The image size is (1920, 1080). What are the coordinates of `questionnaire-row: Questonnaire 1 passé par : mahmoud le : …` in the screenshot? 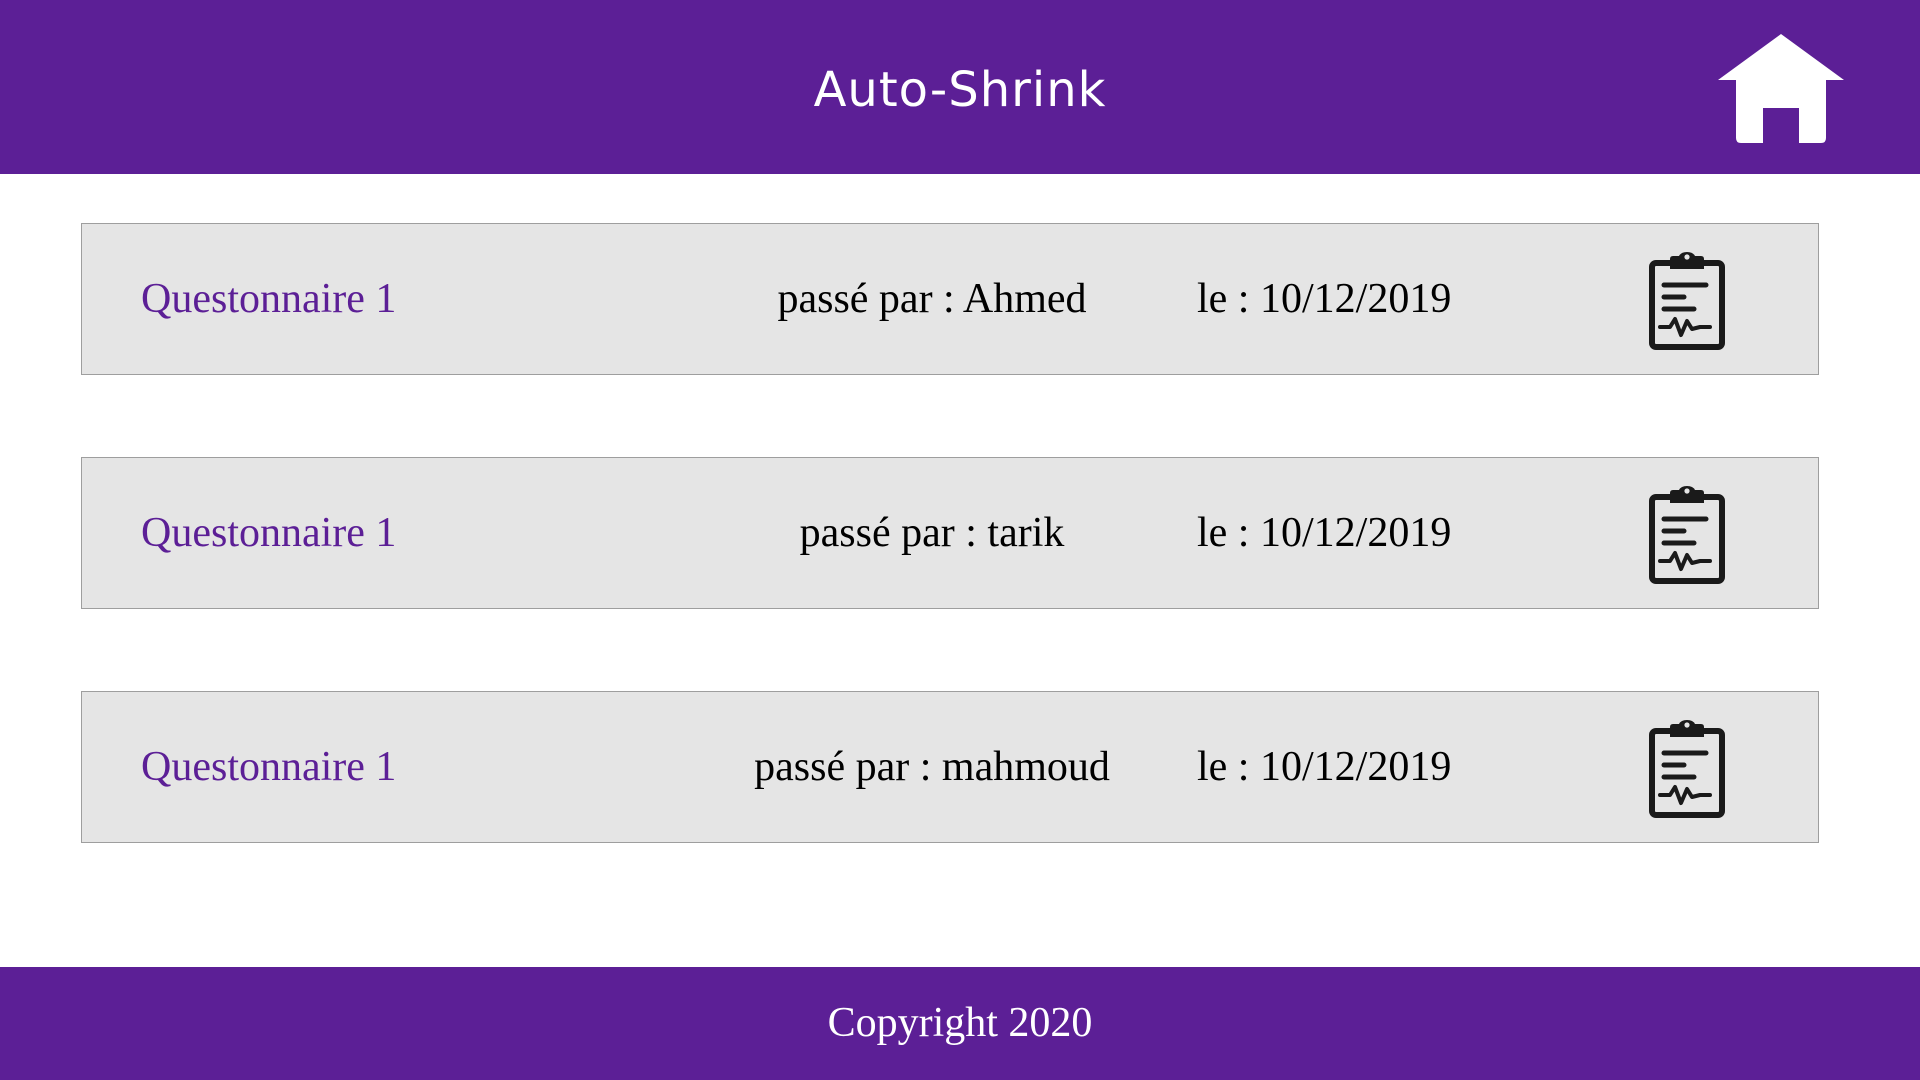 It's located at (950, 767).